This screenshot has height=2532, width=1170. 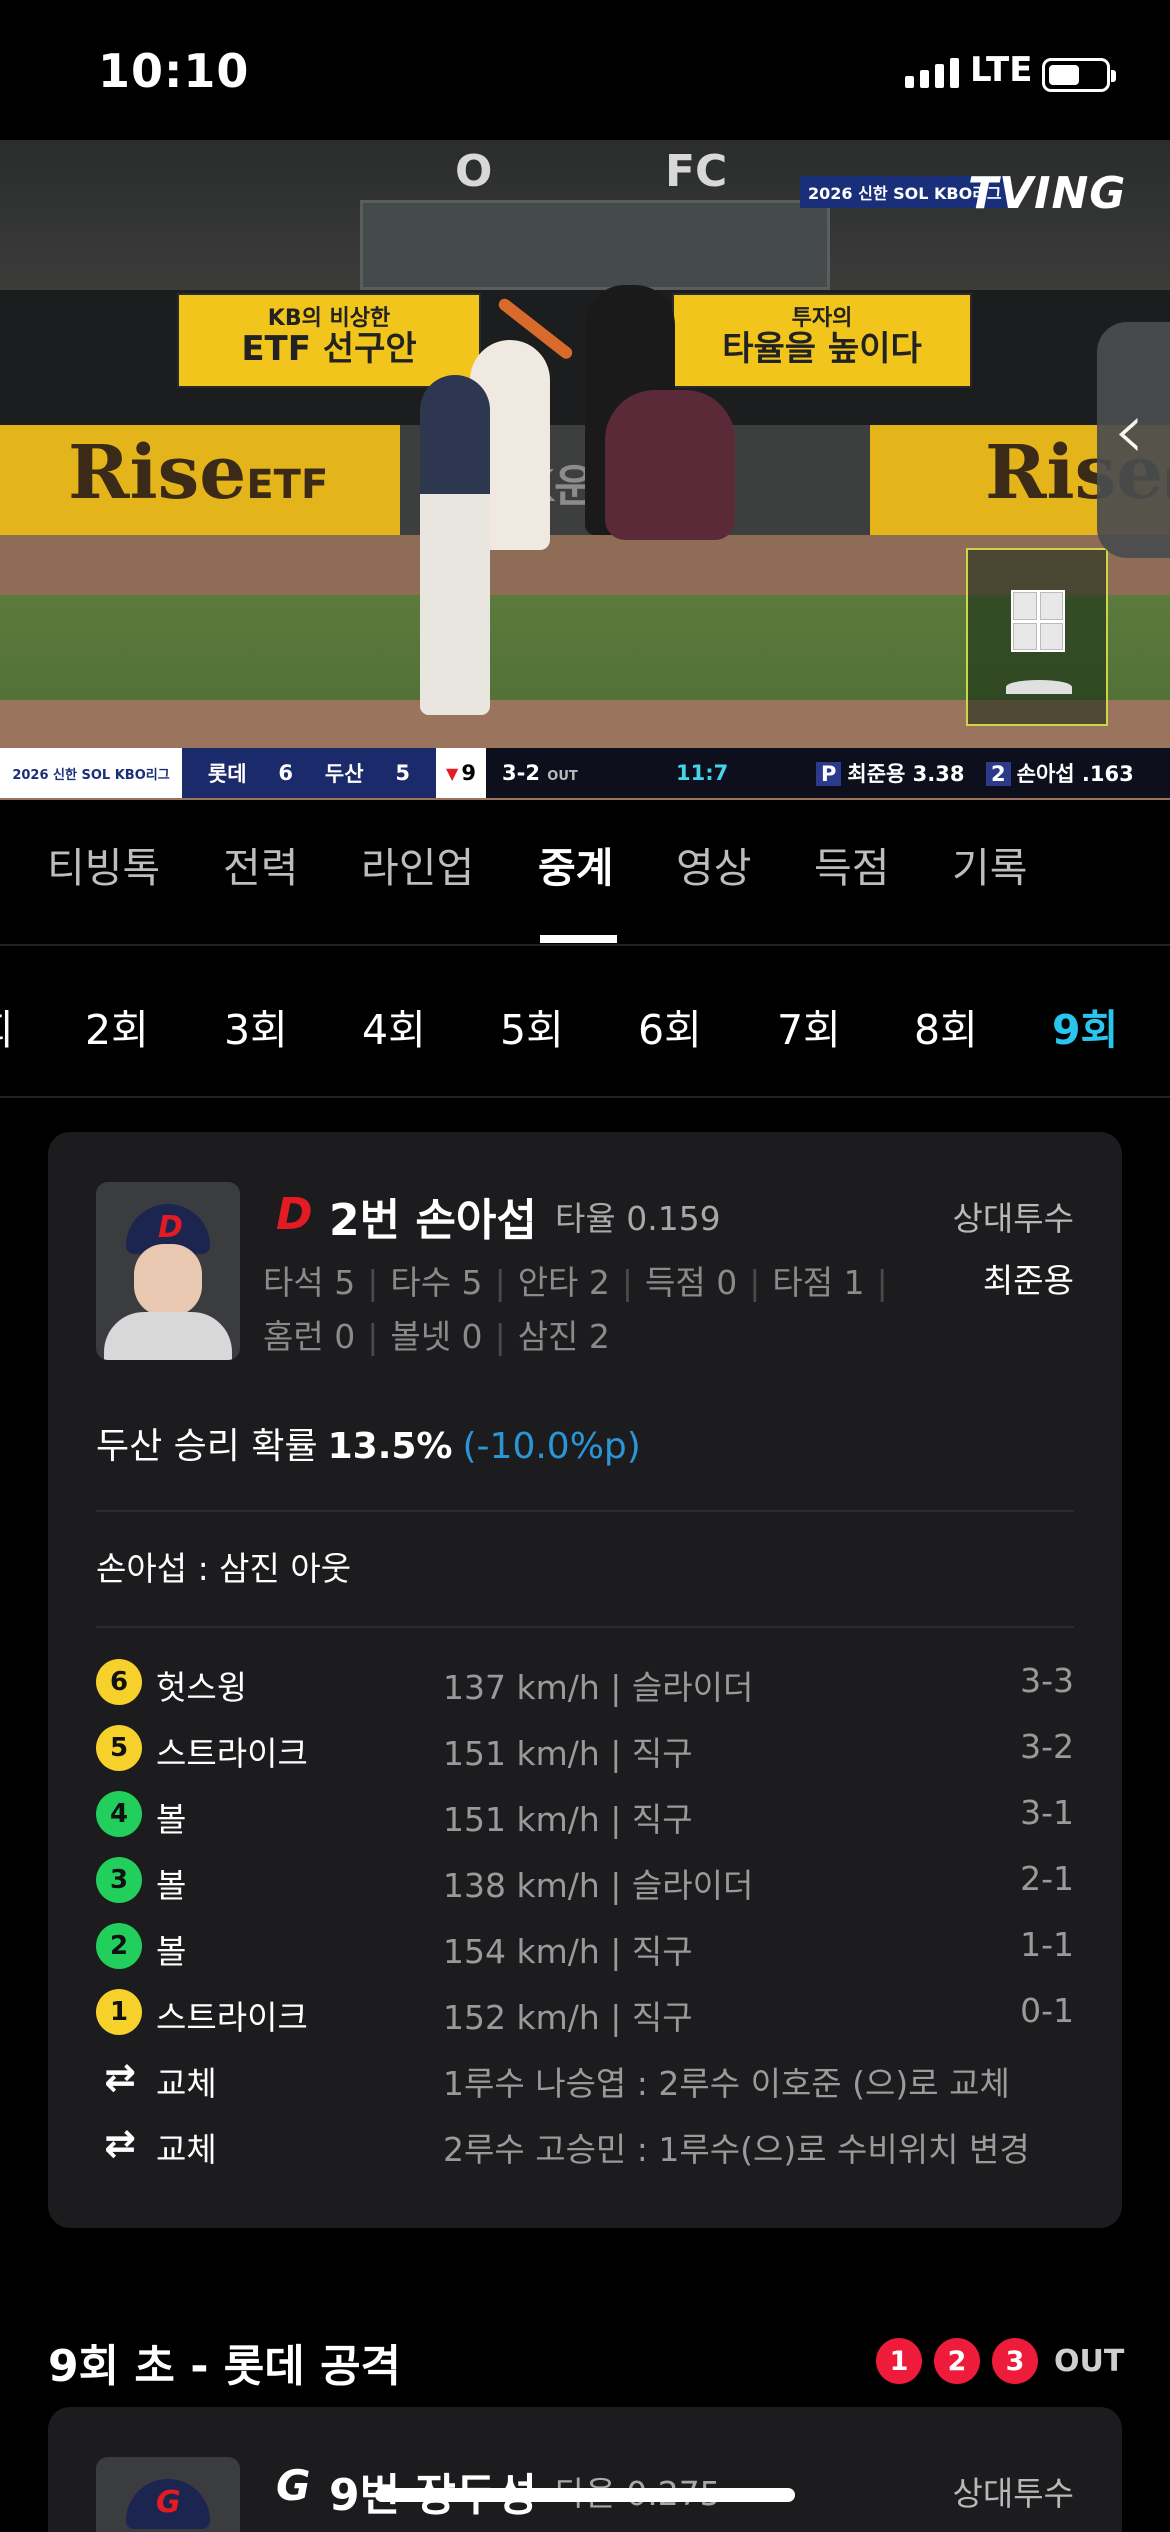 I want to click on pitch-event-row: ⇄ 교체 2루수 고승민 : 1루수(으)로 수비위치 변경, so click(x=585, y=2144).